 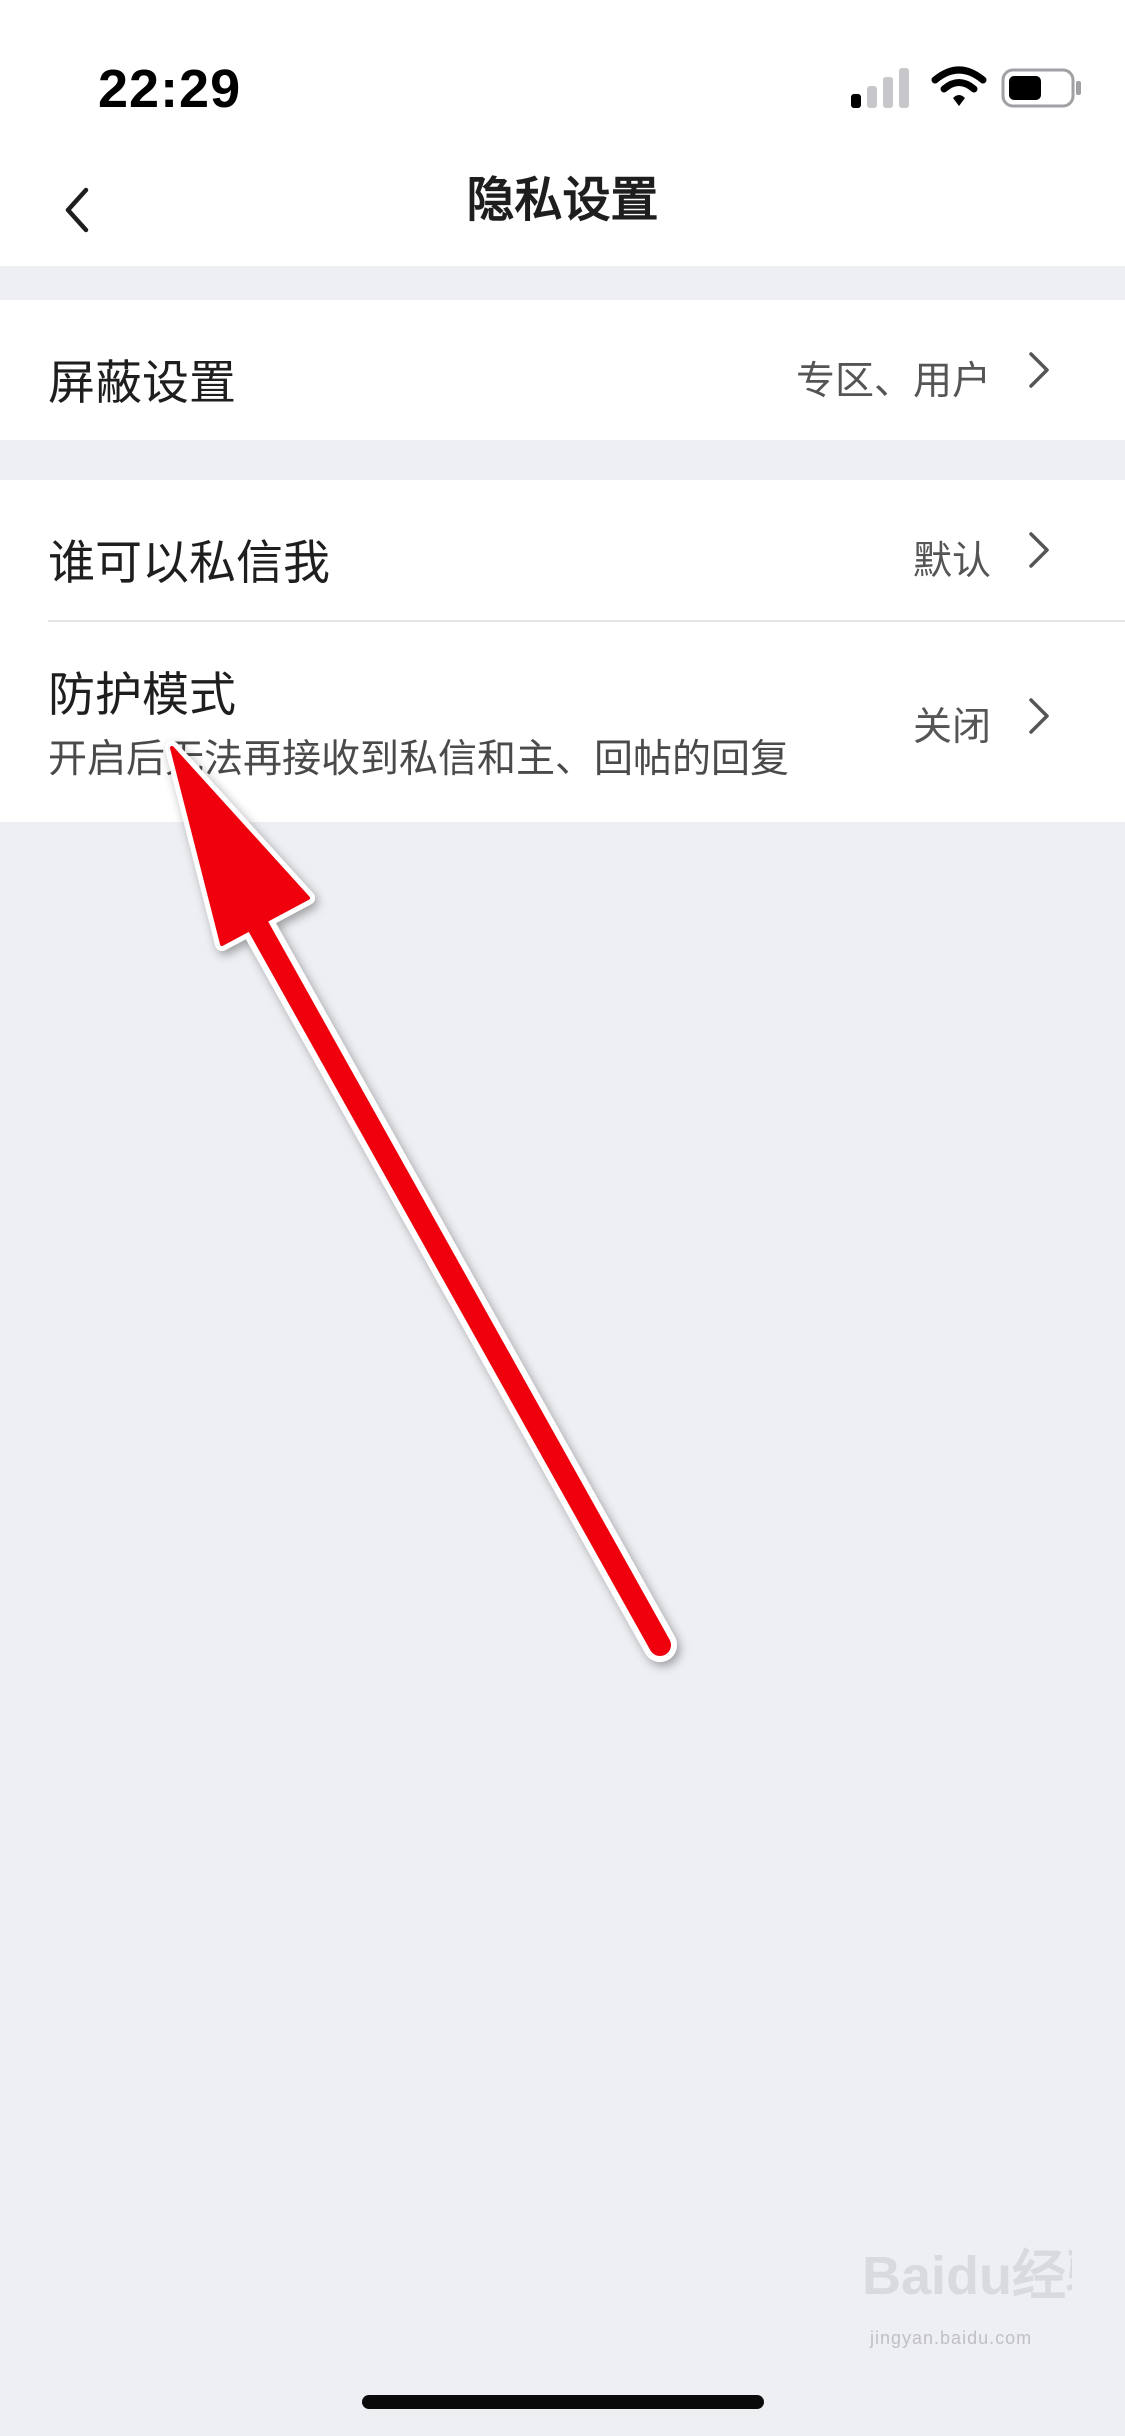 What do you see at coordinates (959, 86) in the screenshot?
I see `wifi-icon` at bounding box center [959, 86].